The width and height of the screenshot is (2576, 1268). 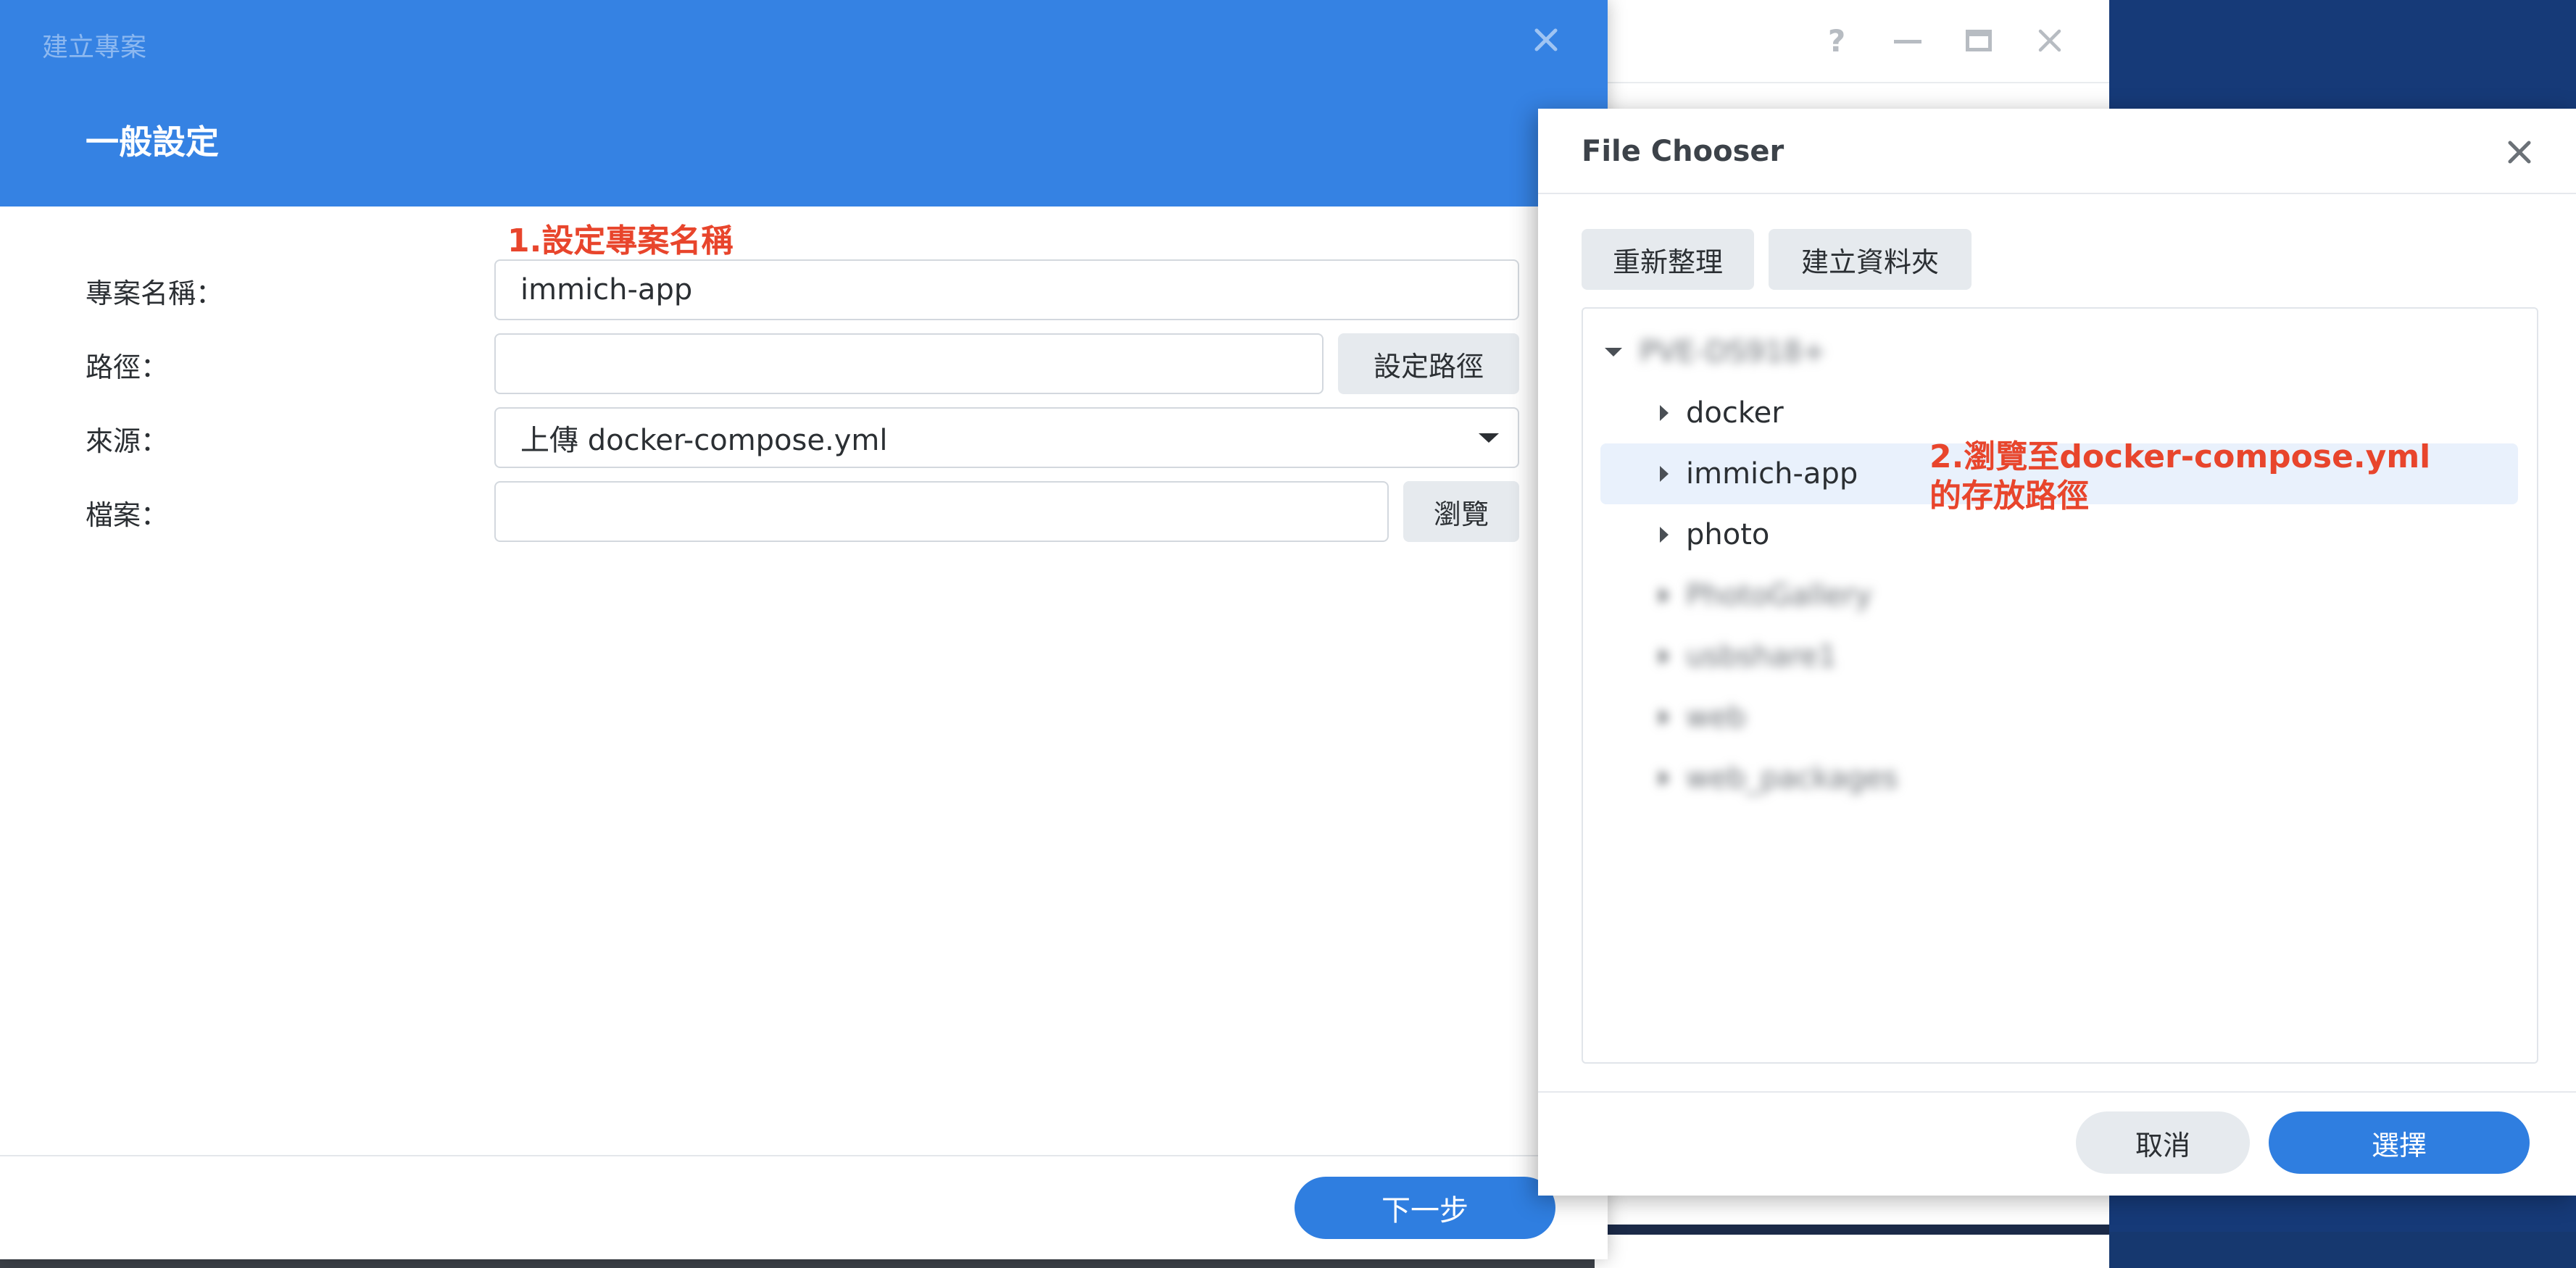 What do you see at coordinates (909, 363) in the screenshot?
I see `path-input` at bounding box center [909, 363].